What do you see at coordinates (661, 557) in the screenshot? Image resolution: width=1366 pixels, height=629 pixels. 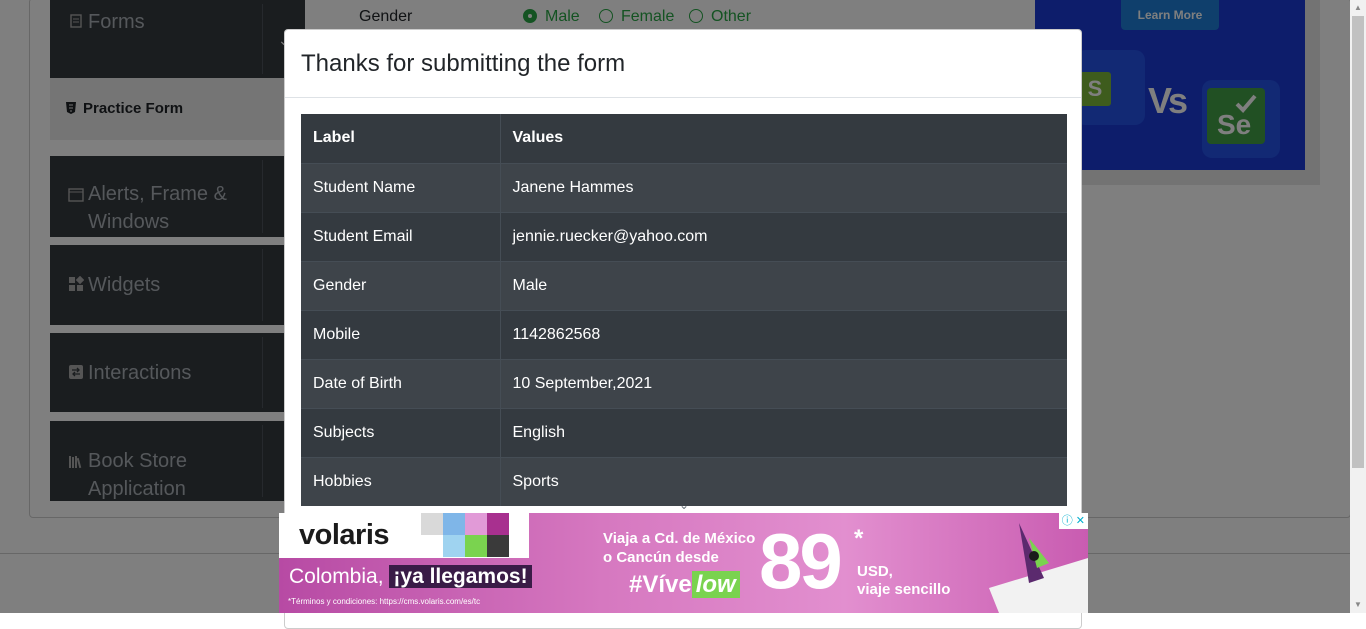 I see `ad-route-line: o Cancún desde` at bounding box center [661, 557].